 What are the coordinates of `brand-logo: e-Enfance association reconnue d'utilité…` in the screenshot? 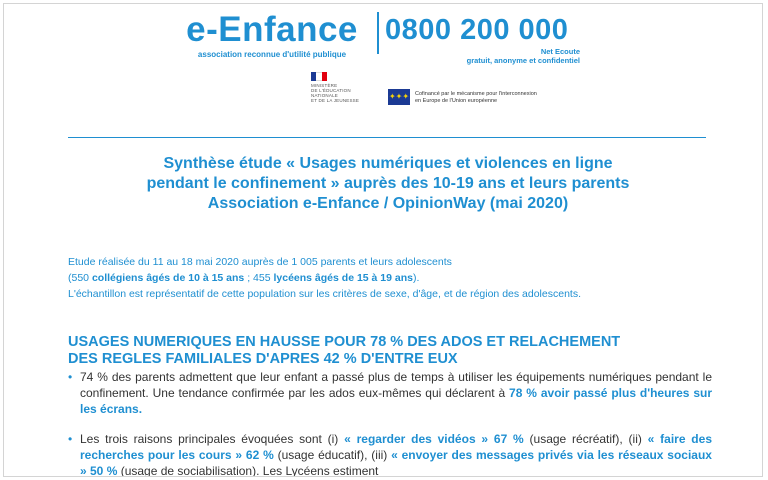 It's located at (272, 35).